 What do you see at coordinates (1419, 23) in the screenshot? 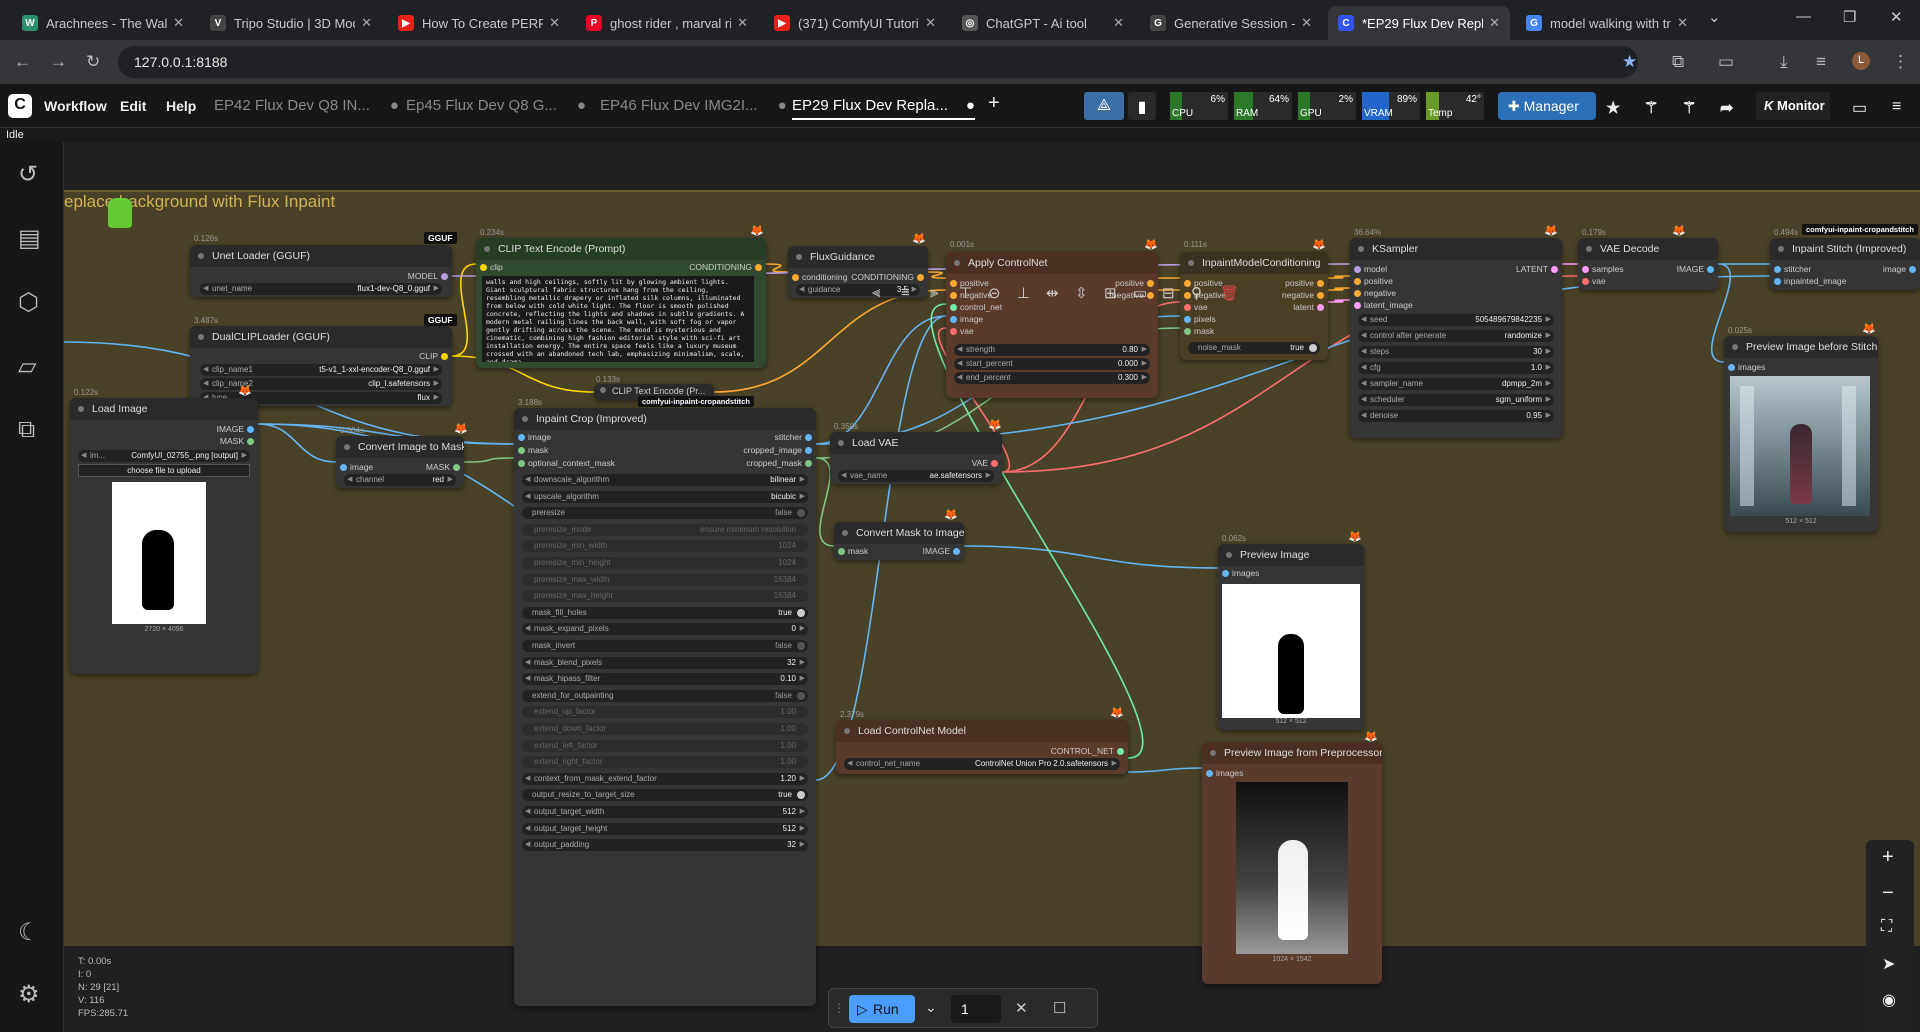
I see `browser-tab: C *EP29 Flux Dev Replac ✕` at bounding box center [1419, 23].